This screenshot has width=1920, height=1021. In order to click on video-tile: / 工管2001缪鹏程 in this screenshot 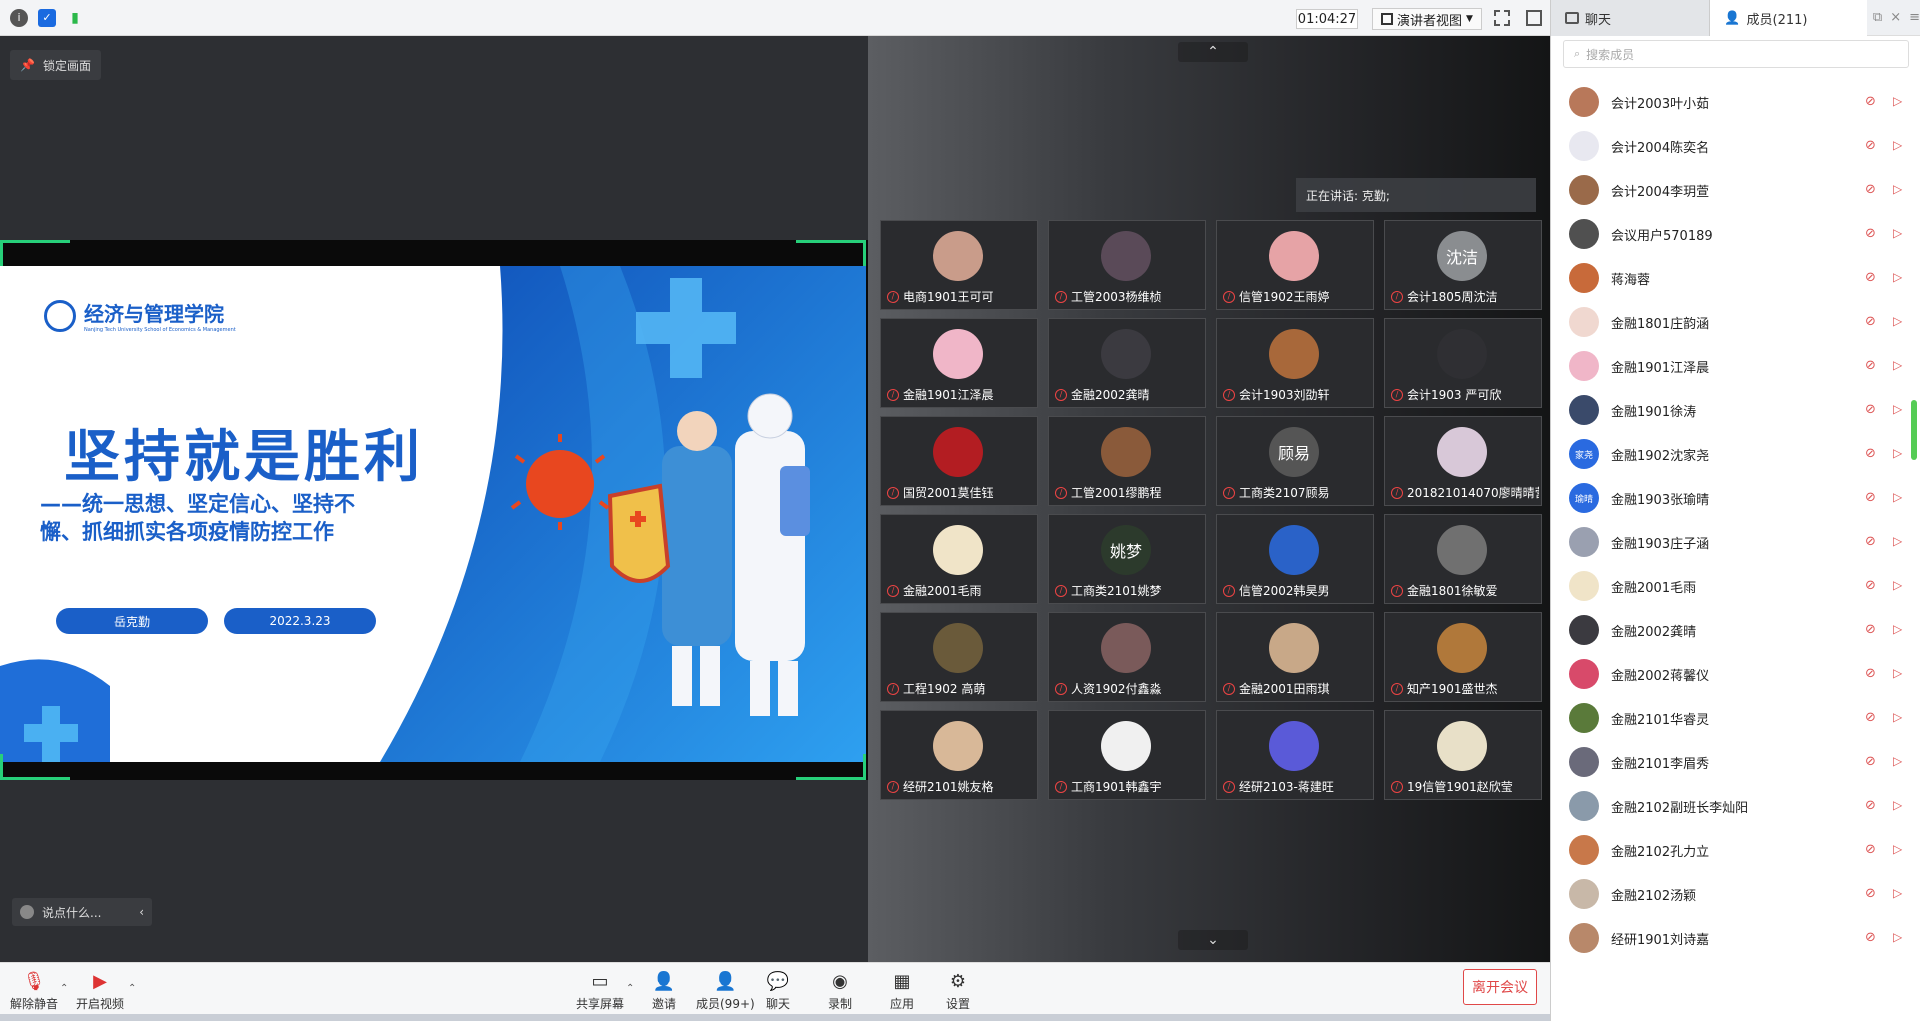, I will do `click(1127, 461)`.